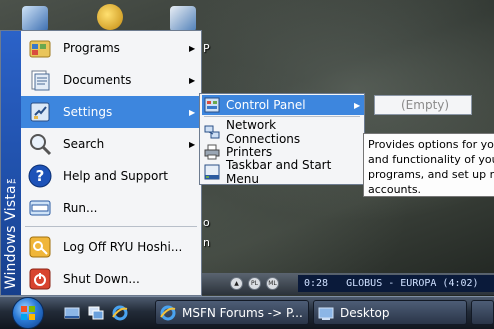 Image resolution: width=494 pixels, height=329 pixels. I want to click on menu-item-search: Search ▶, so click(111, 144).